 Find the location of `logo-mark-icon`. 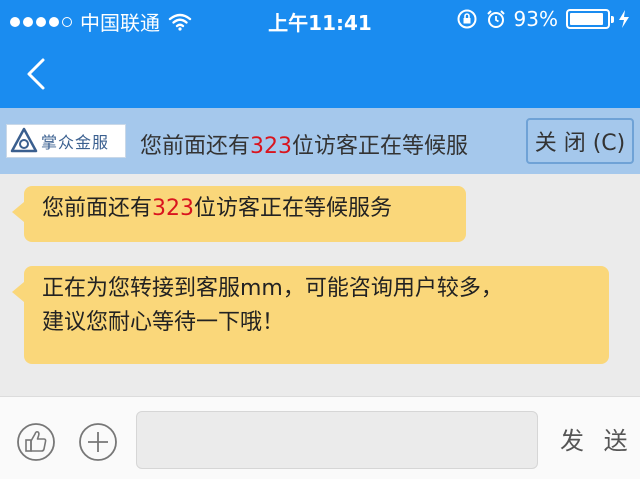

logo-mark-icon is located at coordinates (24, 140).